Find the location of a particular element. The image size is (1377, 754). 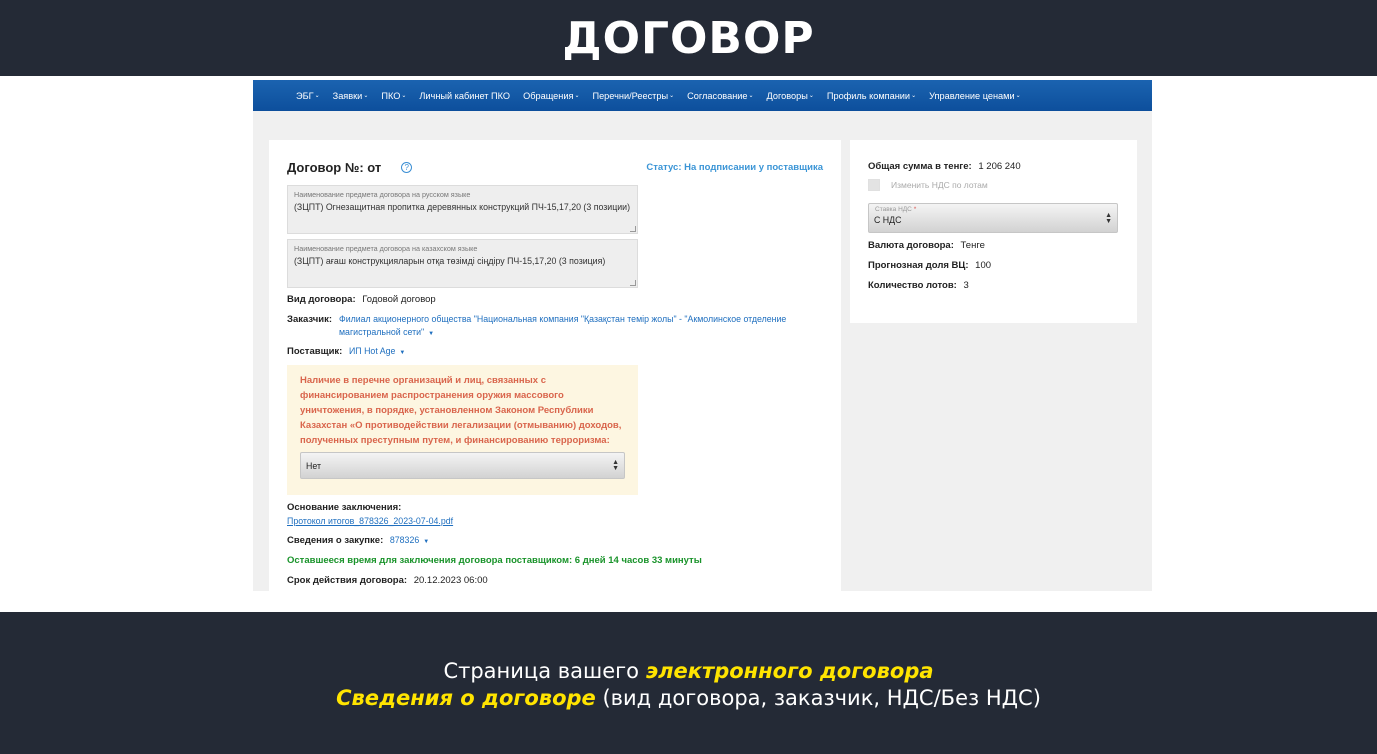

customer-label: Заказчик: is located at coordinates (310, 319).